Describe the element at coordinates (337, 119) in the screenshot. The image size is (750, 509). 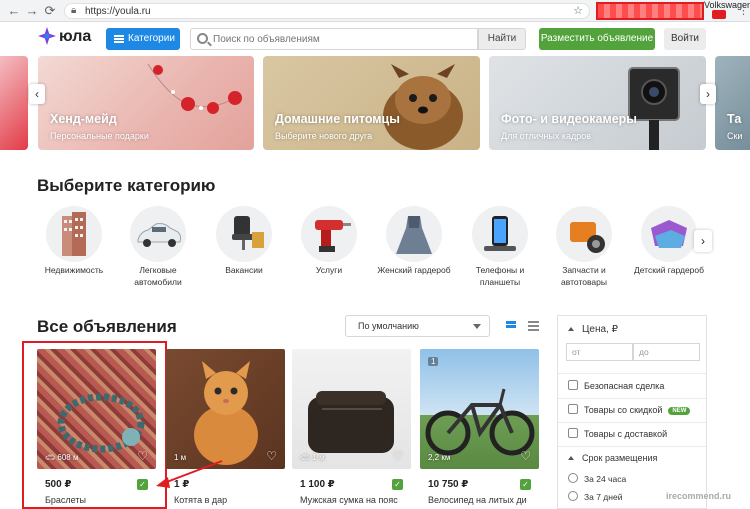
I see `banner-title: Домашние питомцы` at that location.